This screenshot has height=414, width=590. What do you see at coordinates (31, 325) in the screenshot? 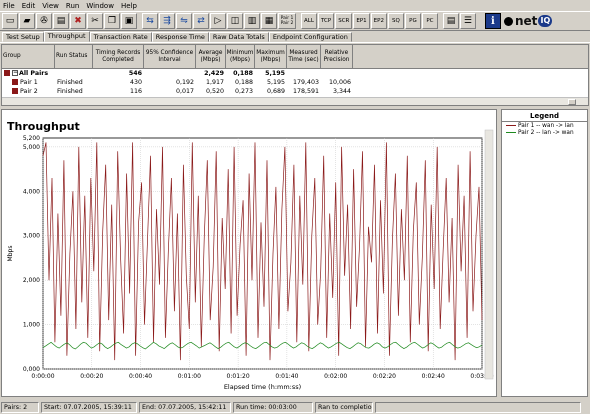
I see `y-tick-label: 1,000` at bounding box center [31, 325].